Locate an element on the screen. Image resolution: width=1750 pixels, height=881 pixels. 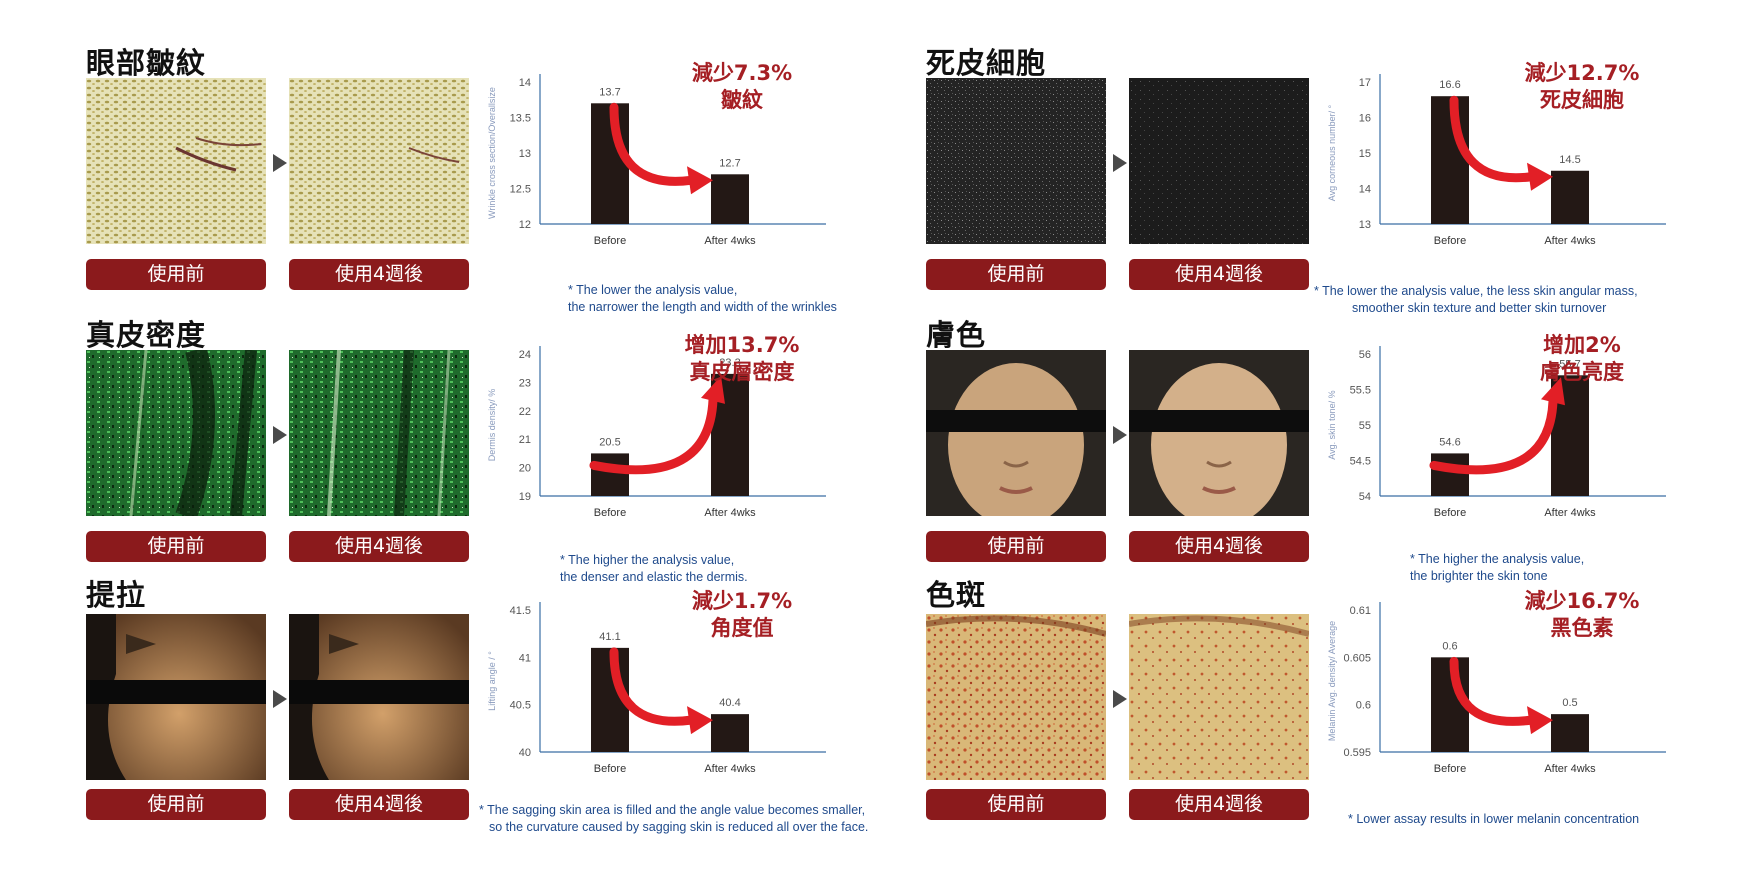
highlight-text: 黑色素 is located at coordinates (1582, 628).